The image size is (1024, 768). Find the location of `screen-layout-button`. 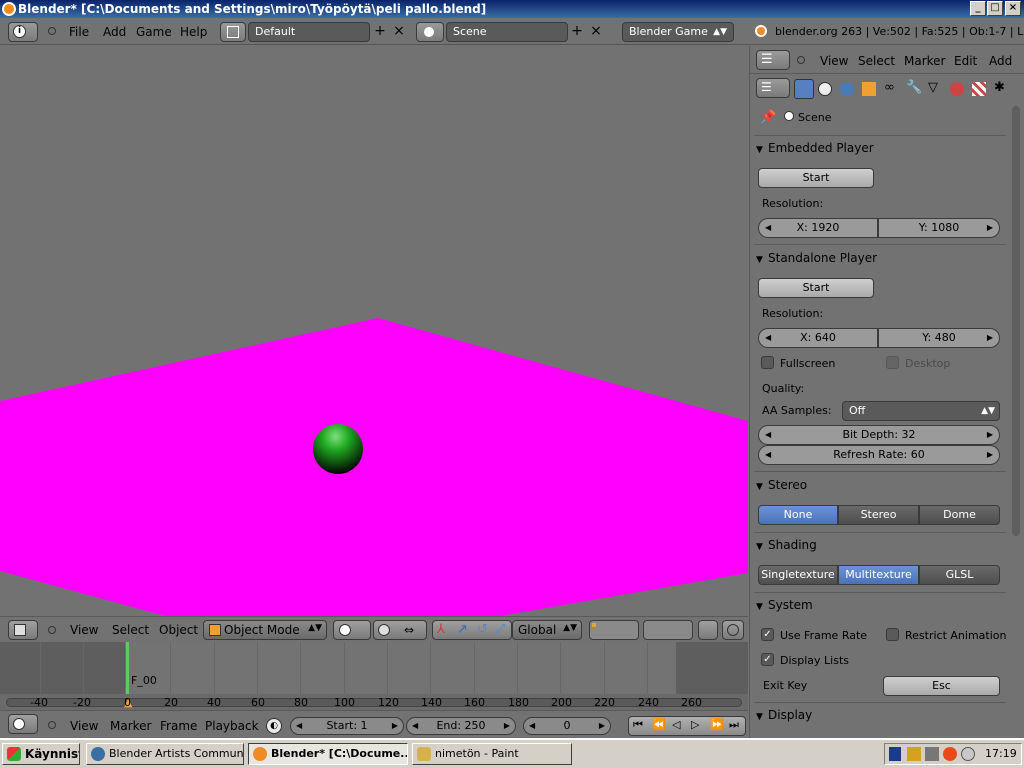

screen-layout-button is located at coordinates (233, 32).